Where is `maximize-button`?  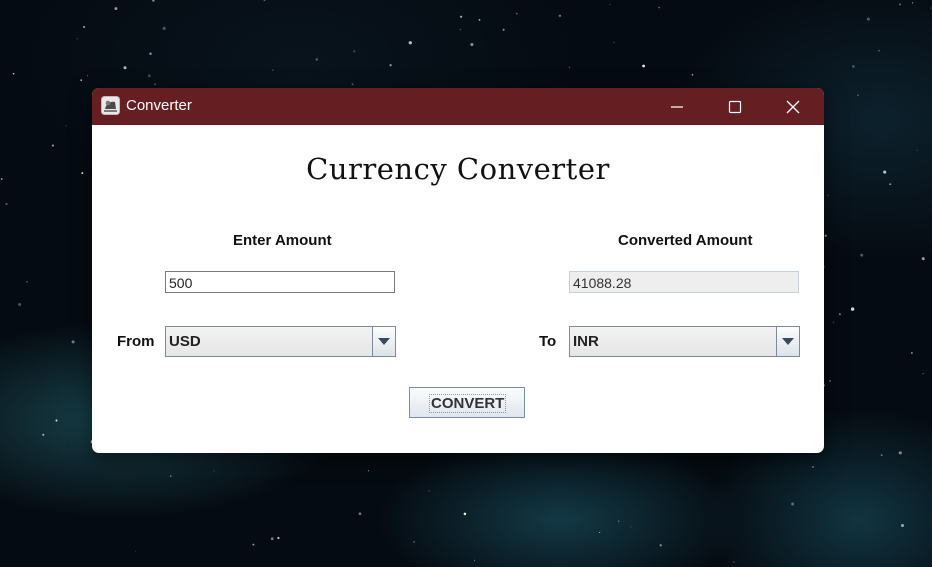
maximize-button is located at coordinates (735, 106).